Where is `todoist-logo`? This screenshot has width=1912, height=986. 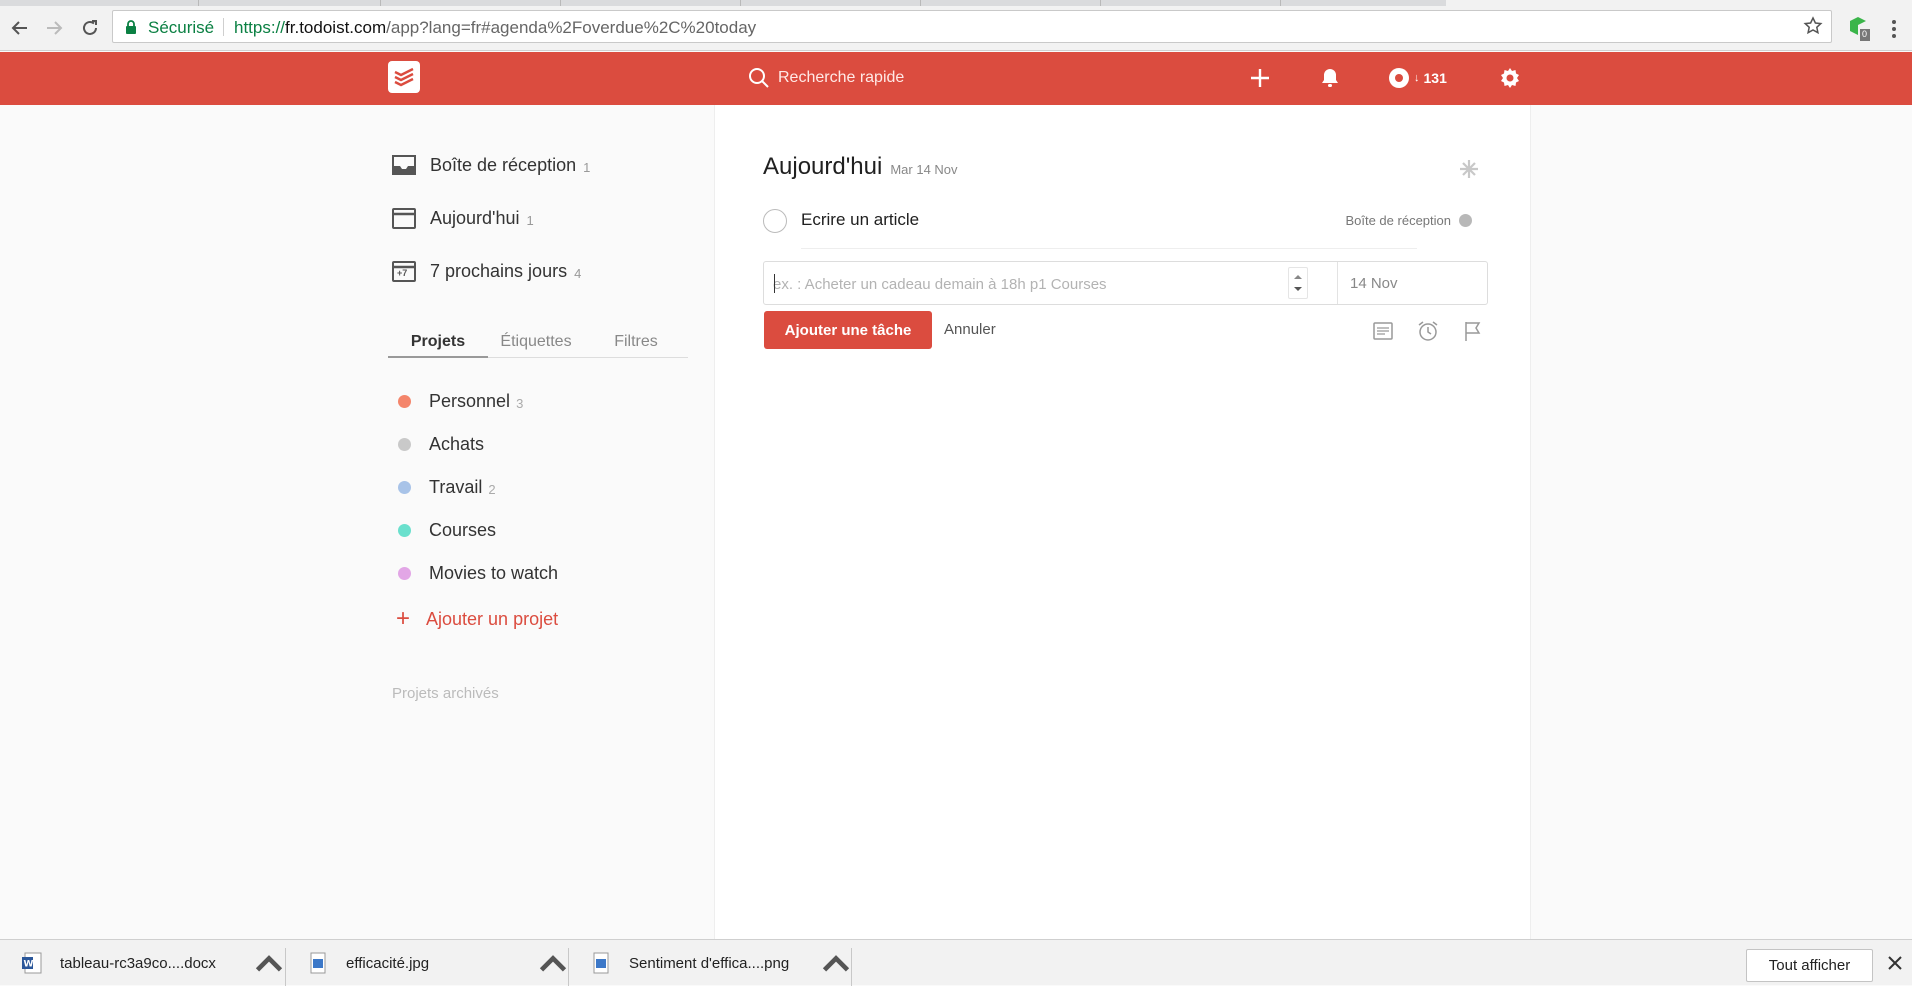 todoist-logo is located at coordinates (404, 77).